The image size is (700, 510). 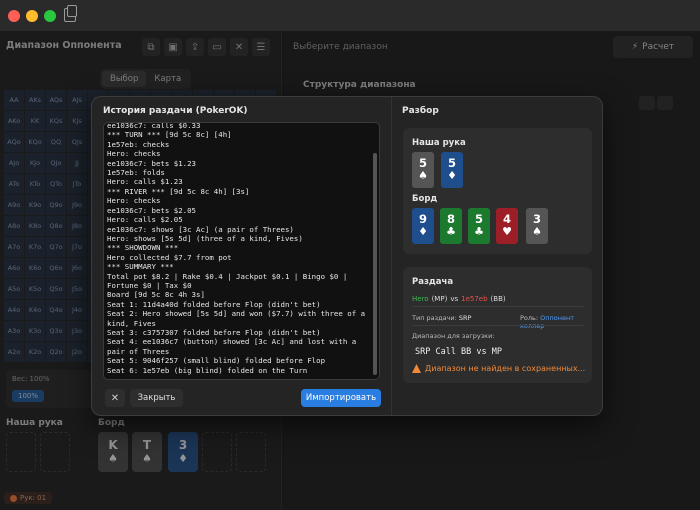 What do you see at coordinates (14, 121) in the screenshot?
I see `range-cell: AKo` at bounding box center [14, 121].